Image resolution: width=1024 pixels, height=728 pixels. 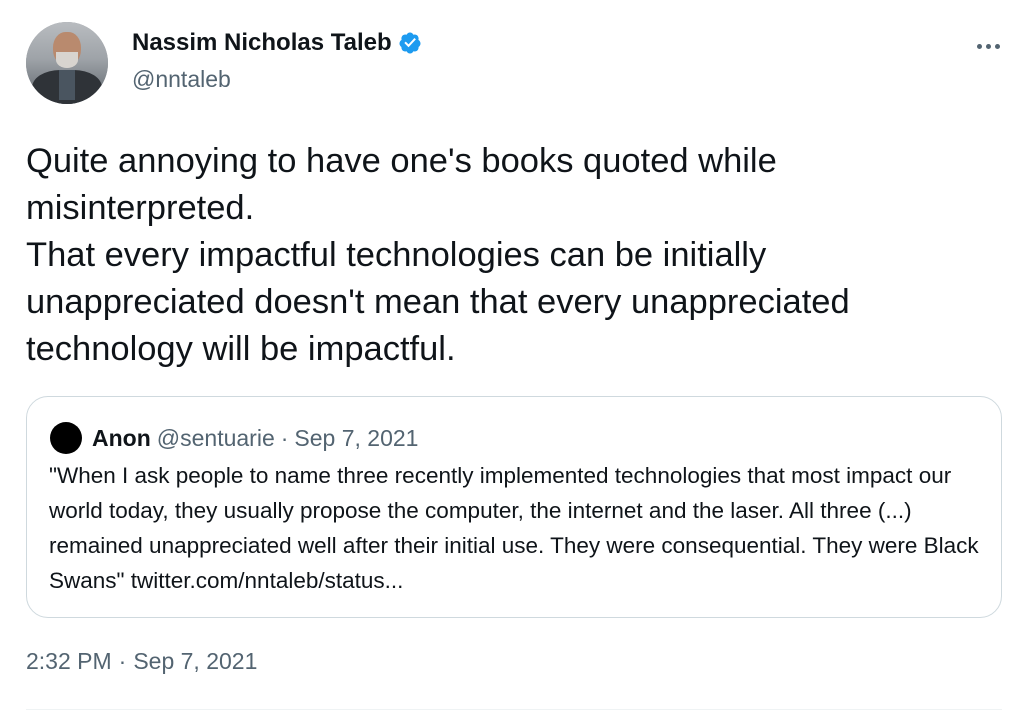 I want to click on quoted-author-avatar, so click(x=66, y=438).